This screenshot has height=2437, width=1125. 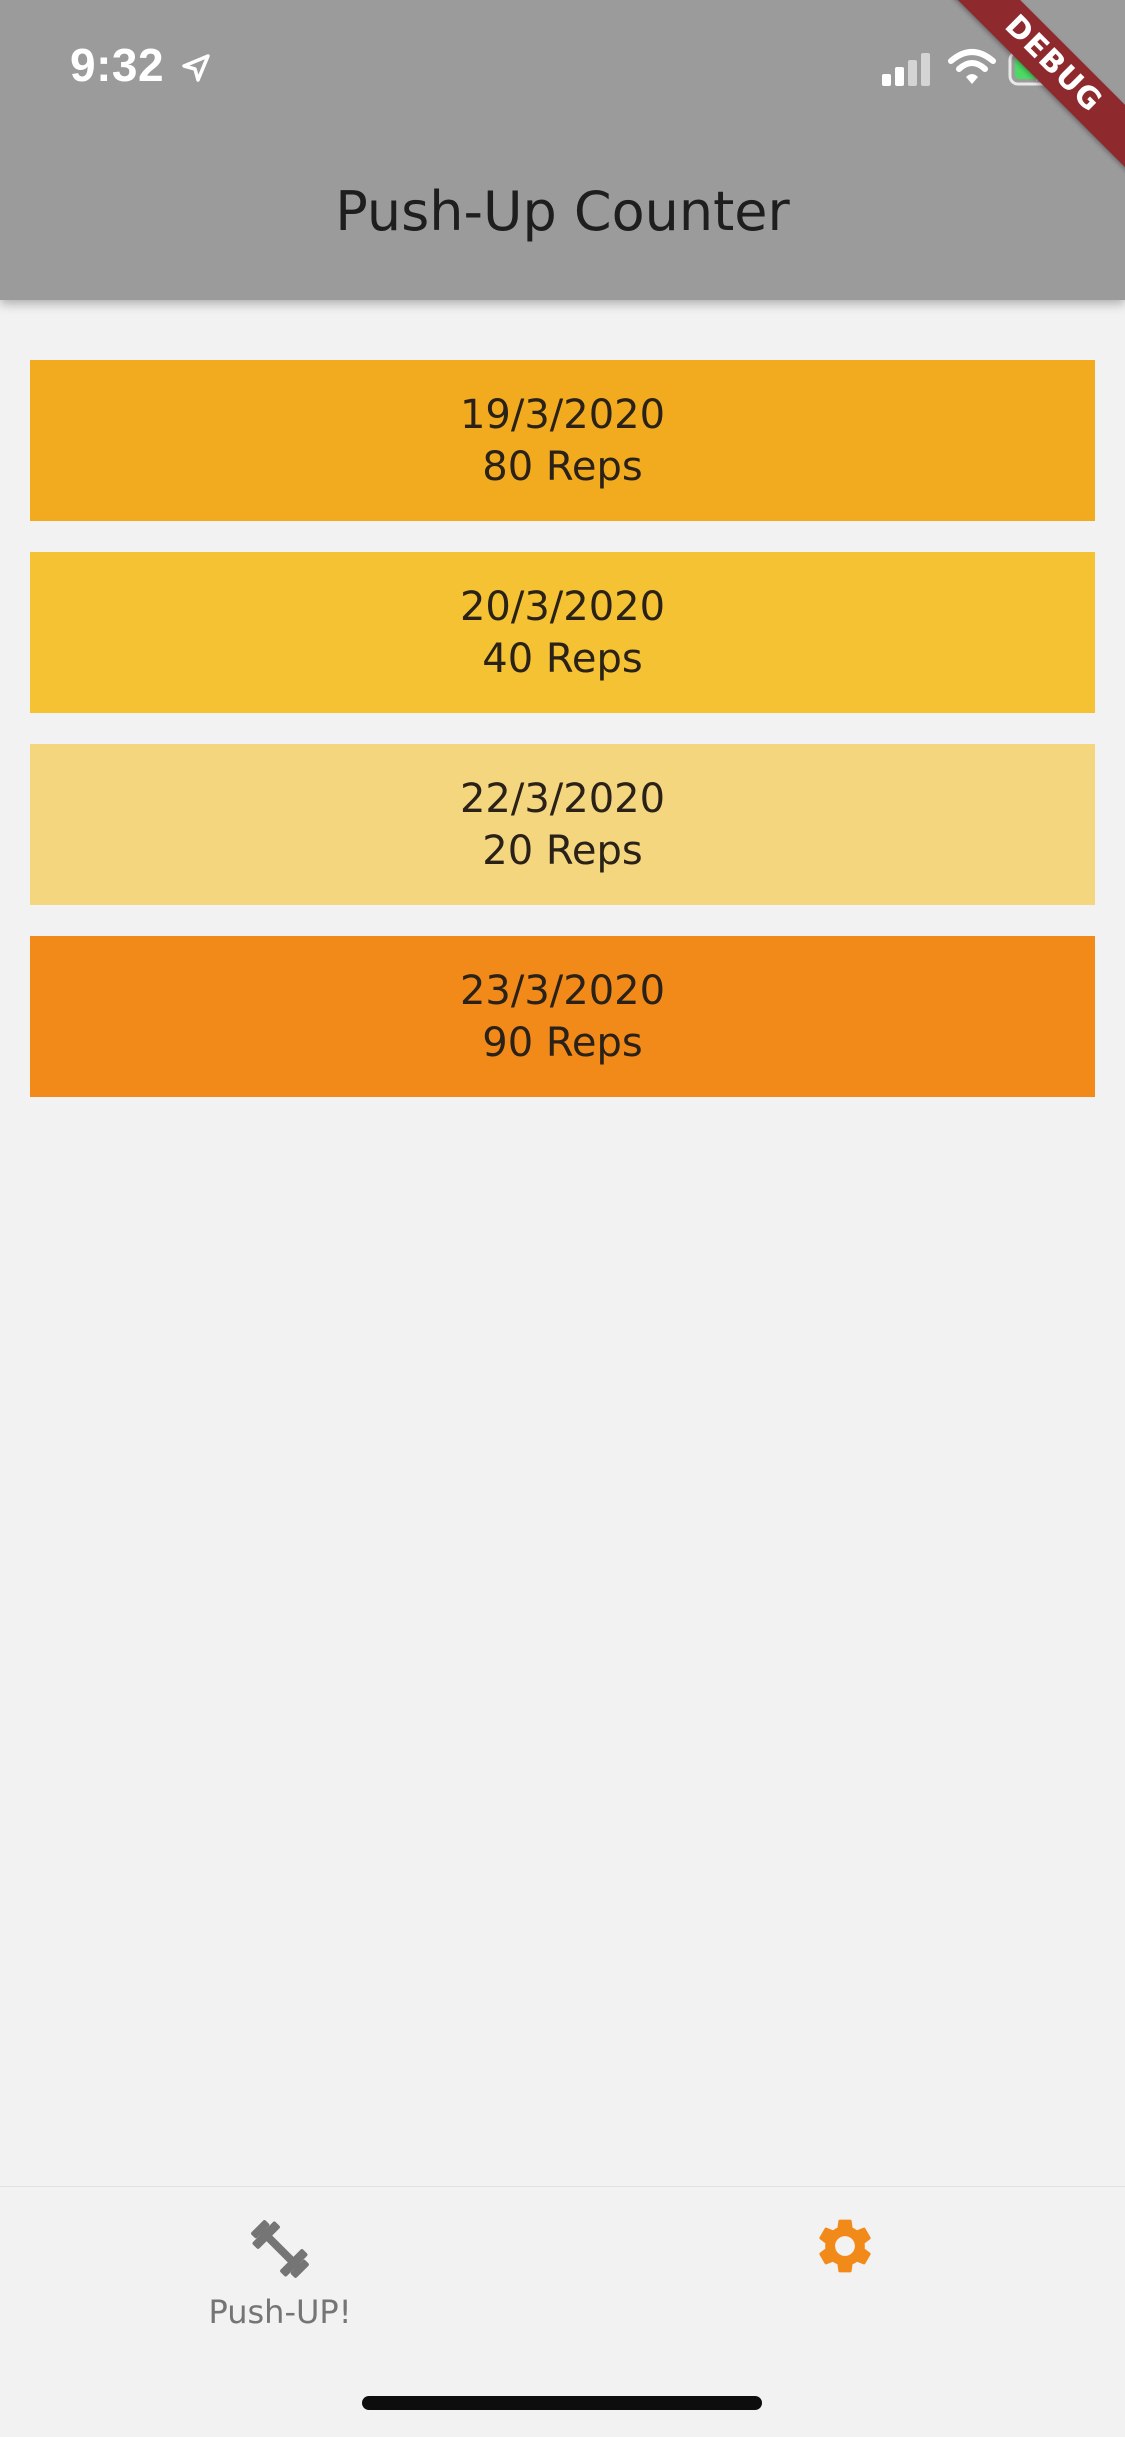 I want to click on cellular-signal-icon, so click(x=906, y=69).